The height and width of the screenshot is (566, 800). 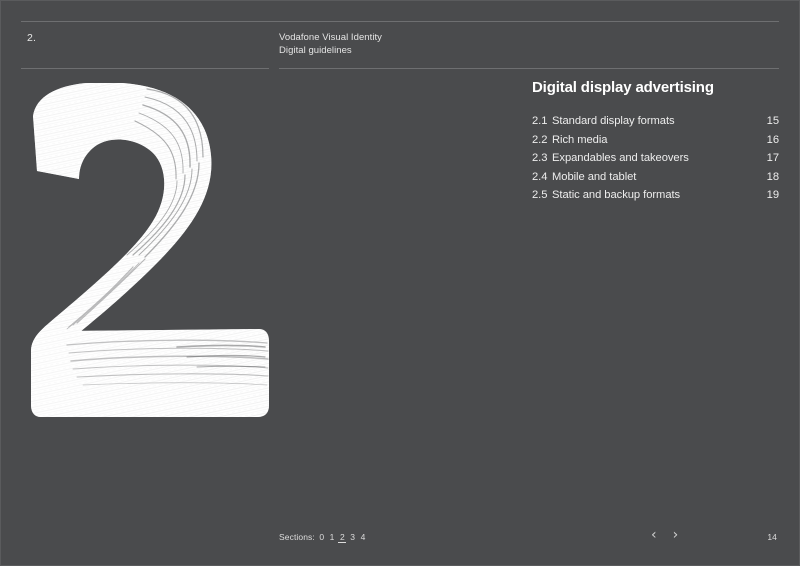 What do you see at coordinates (772, 537) in the screenshot?
I see `page-number: 14` at bounding box center [772, 537].